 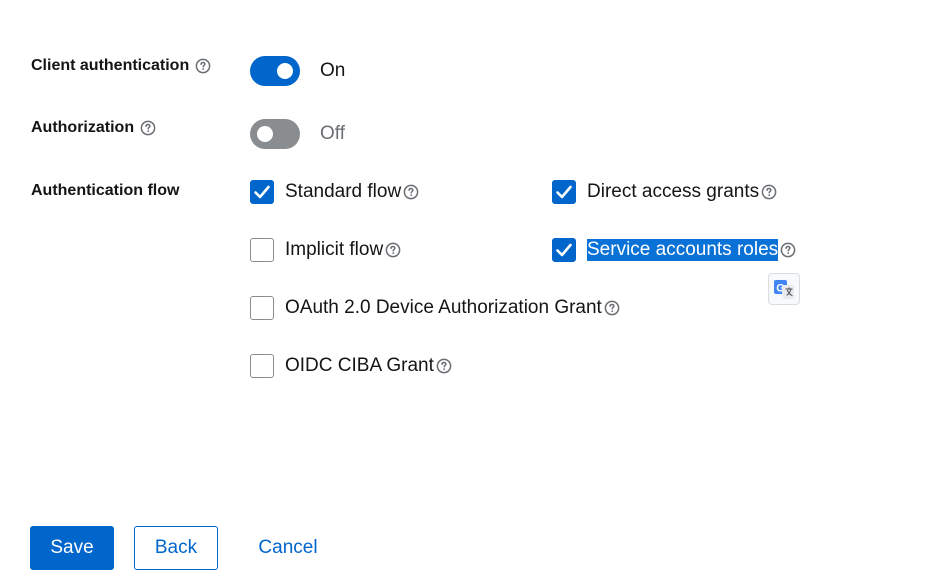 I want to click on implicit-flow-label: Implicit flow, so click(x=334, y=250).